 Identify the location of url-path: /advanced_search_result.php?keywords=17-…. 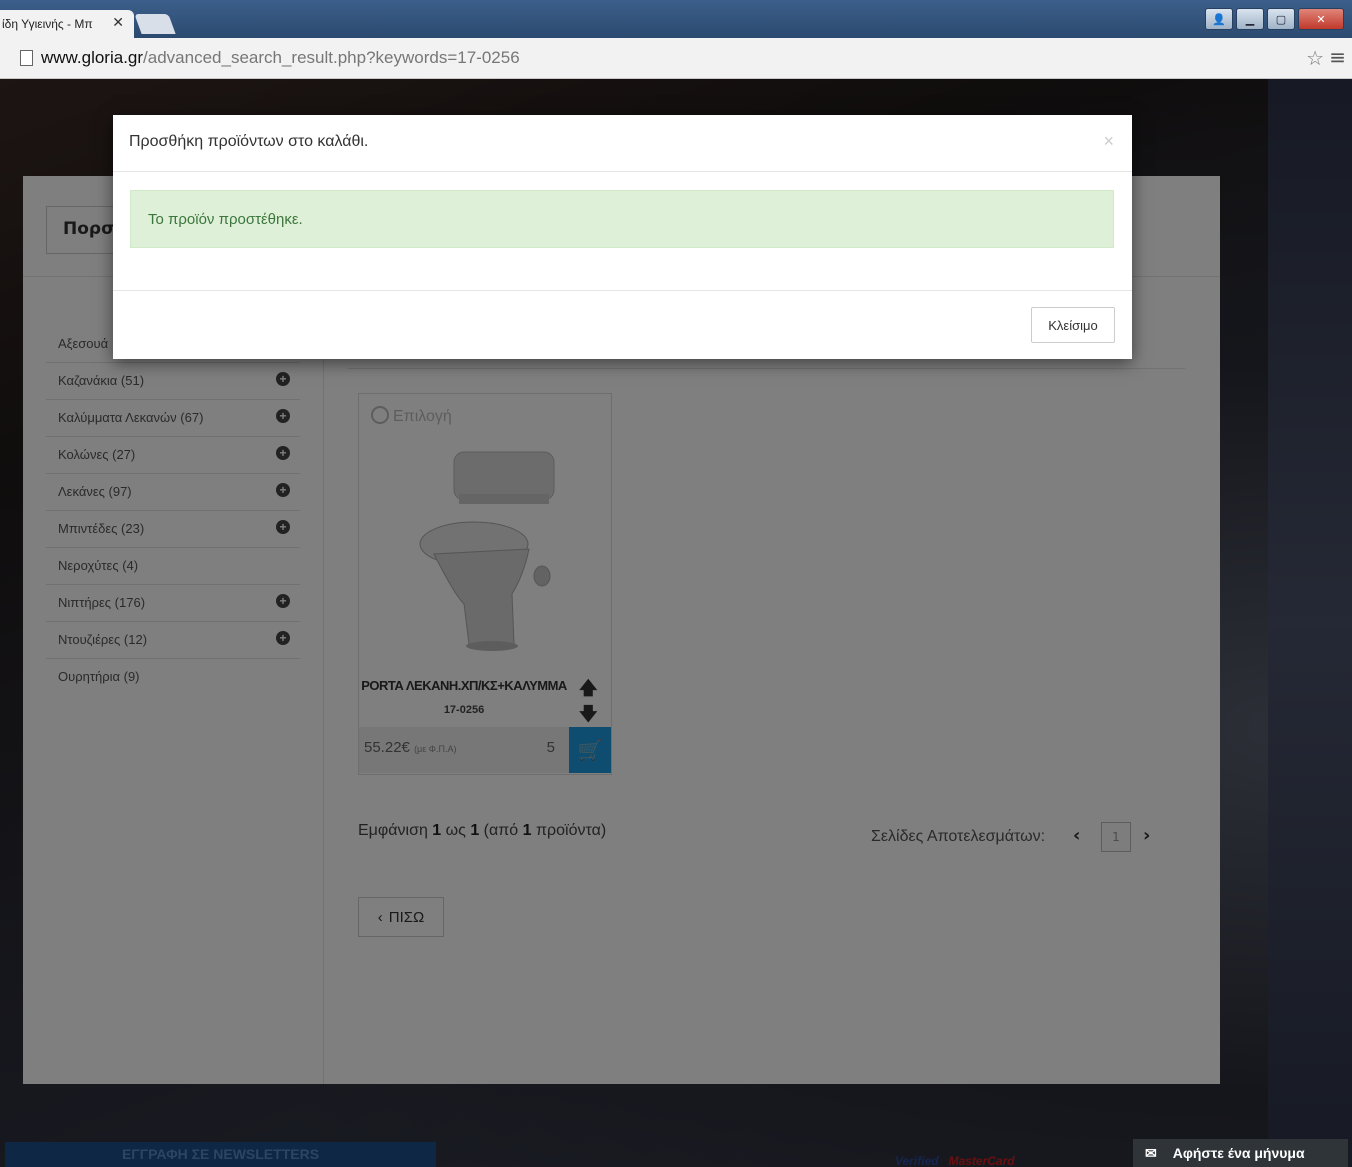
(331, 57).